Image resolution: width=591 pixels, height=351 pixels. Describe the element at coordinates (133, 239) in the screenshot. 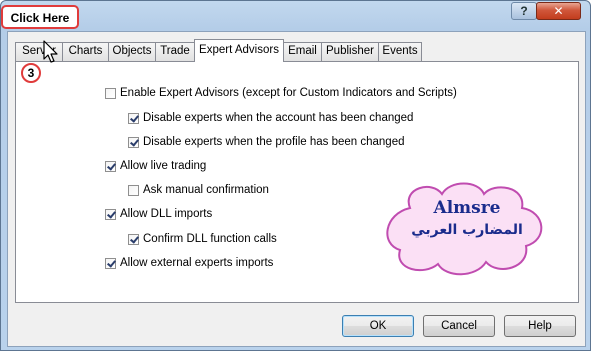

I see `checkbox-confirm-dll-calls` at that location.